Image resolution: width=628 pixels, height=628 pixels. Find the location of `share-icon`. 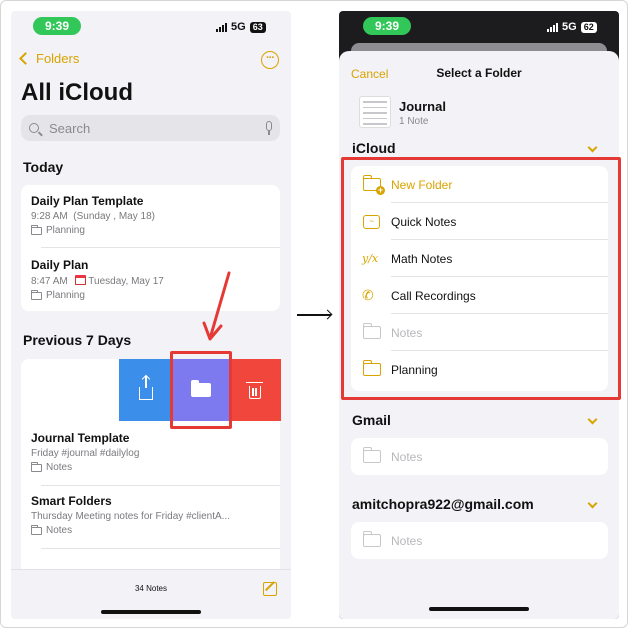

share-icon is located at coordinates (146, 387).